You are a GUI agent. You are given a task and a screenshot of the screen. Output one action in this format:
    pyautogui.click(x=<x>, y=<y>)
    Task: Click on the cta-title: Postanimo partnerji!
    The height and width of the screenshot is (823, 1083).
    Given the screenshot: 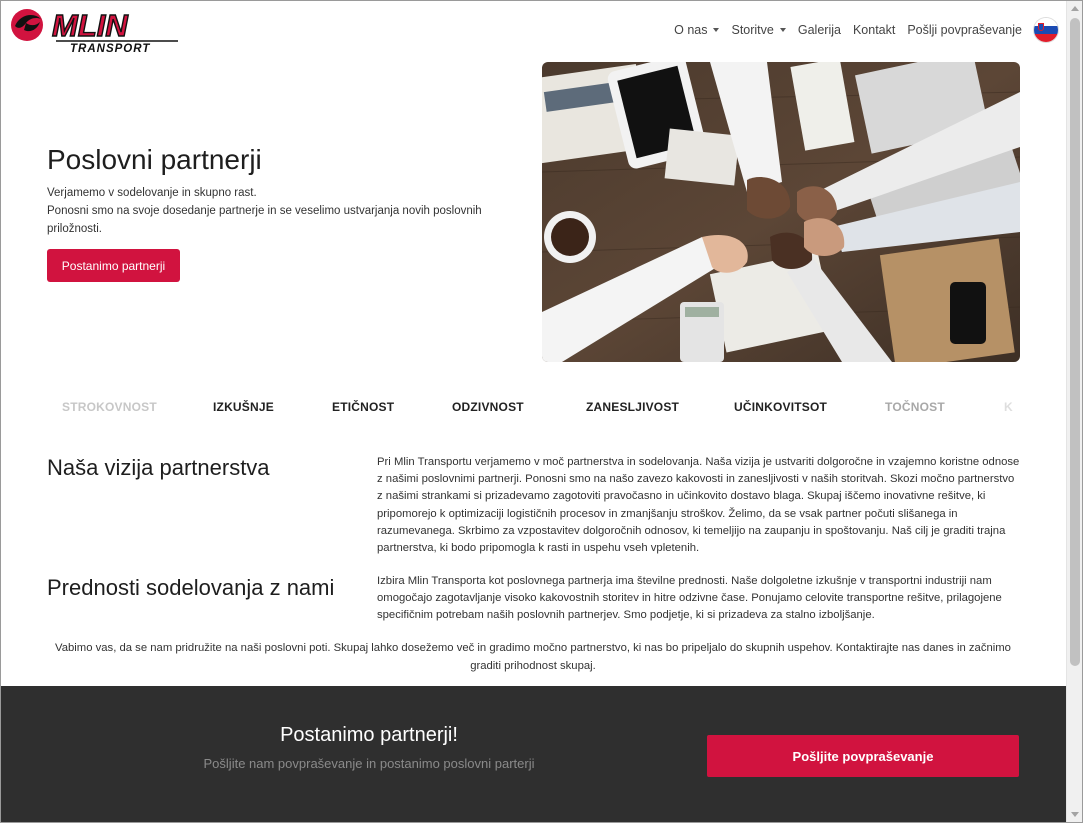 What is the action you would take?
    pyautogui.click(x=369, y=735)
    